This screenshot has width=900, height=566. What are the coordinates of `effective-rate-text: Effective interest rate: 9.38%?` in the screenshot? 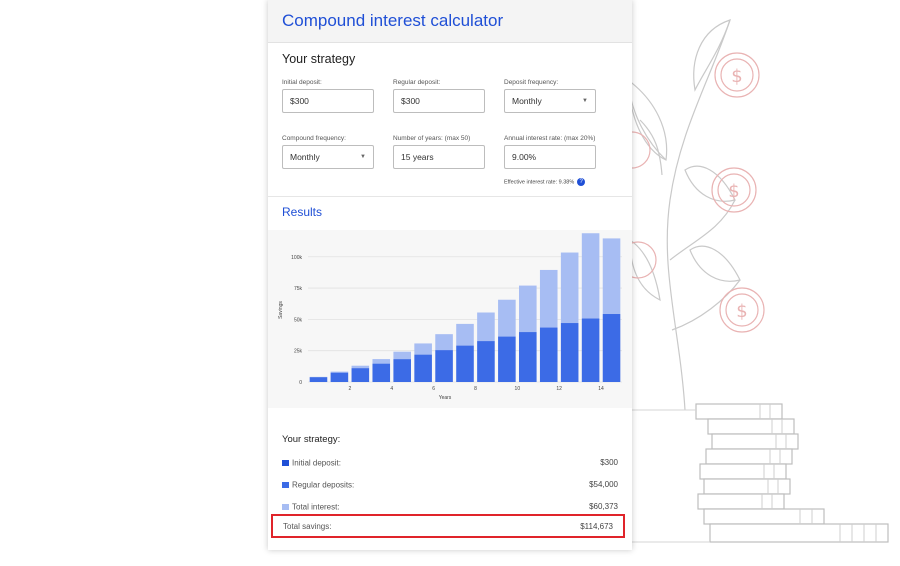 It's located at (545, 182).